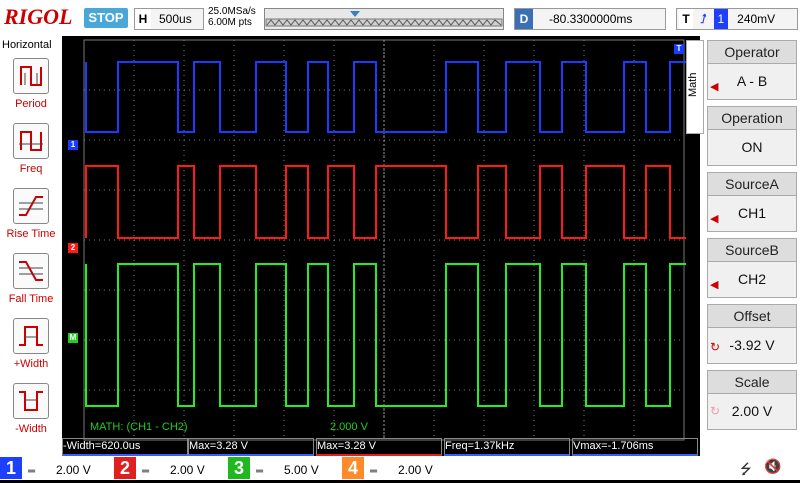 This screenshot has width=800, height=483. I want to click on measurement-neg-width: -Width=620.0us, so click(125, 447).